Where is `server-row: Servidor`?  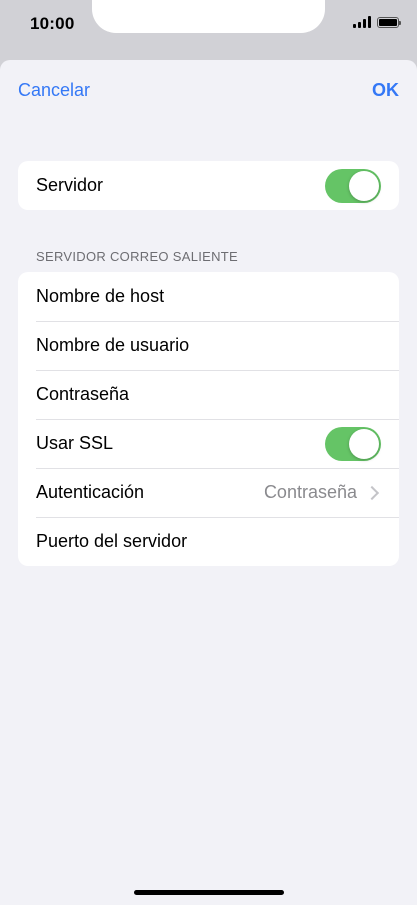 server-row: Servidor is located at coordinates (208, 185).